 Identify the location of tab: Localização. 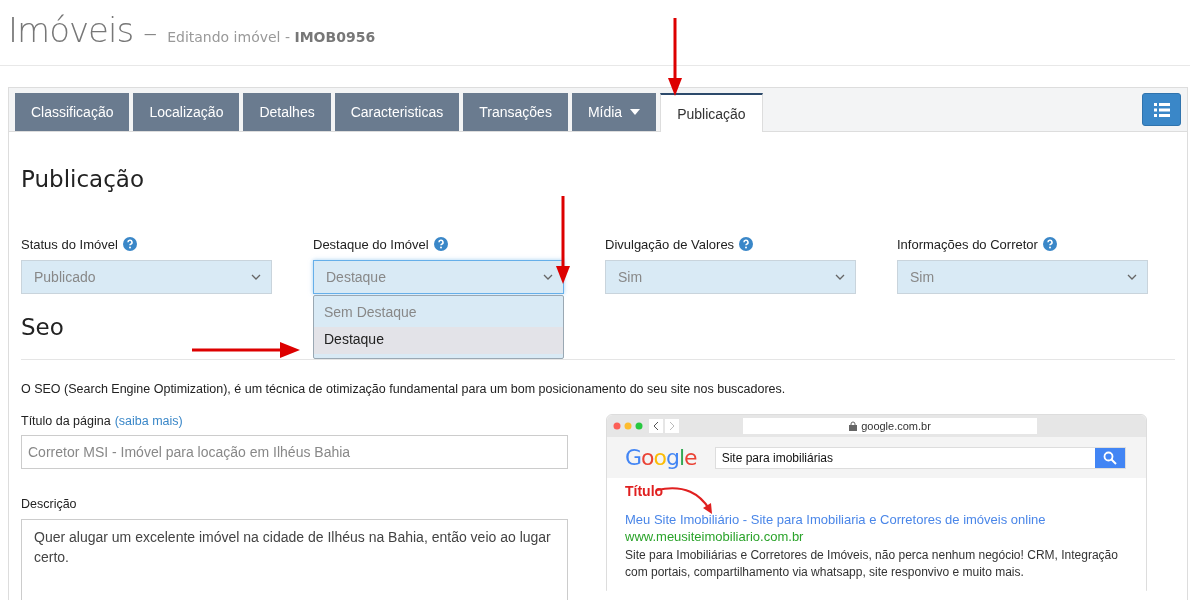
(186, 112).